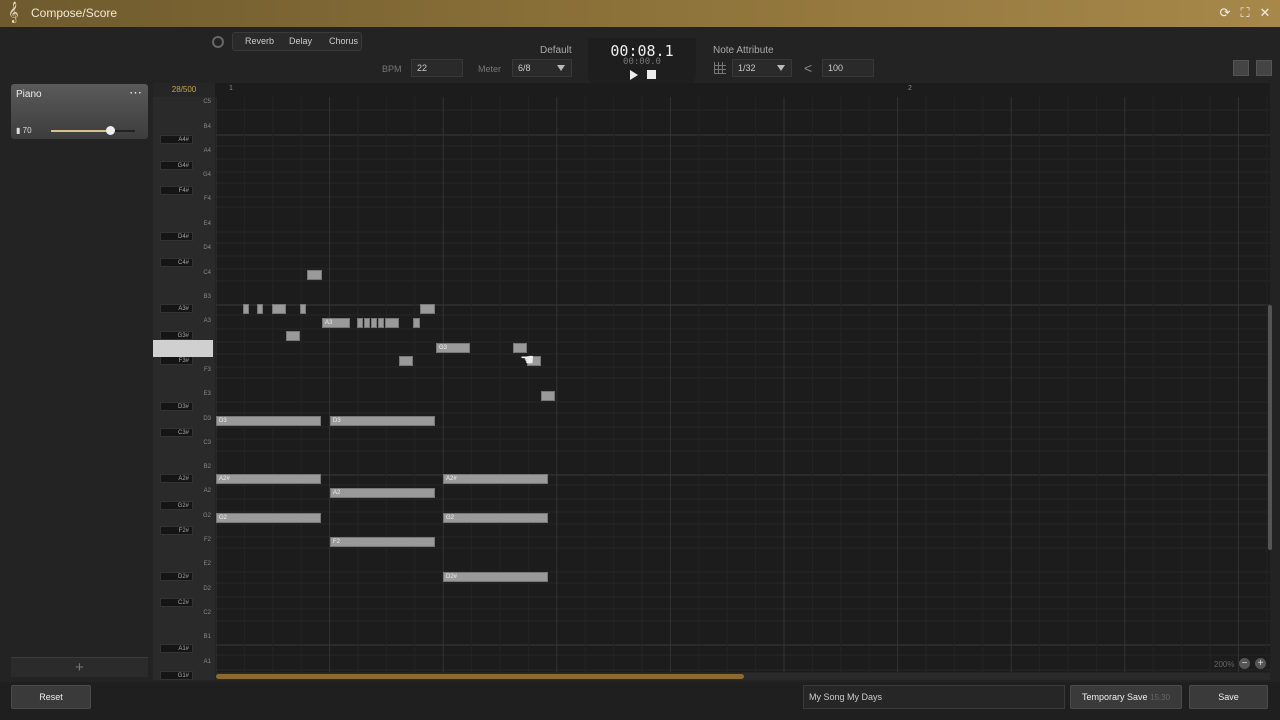 The image size is (1280, 720). Describe the element at coordinates (184, 480) in the screenshot. I see `black-key-a2-sharp: A2#` at that location.